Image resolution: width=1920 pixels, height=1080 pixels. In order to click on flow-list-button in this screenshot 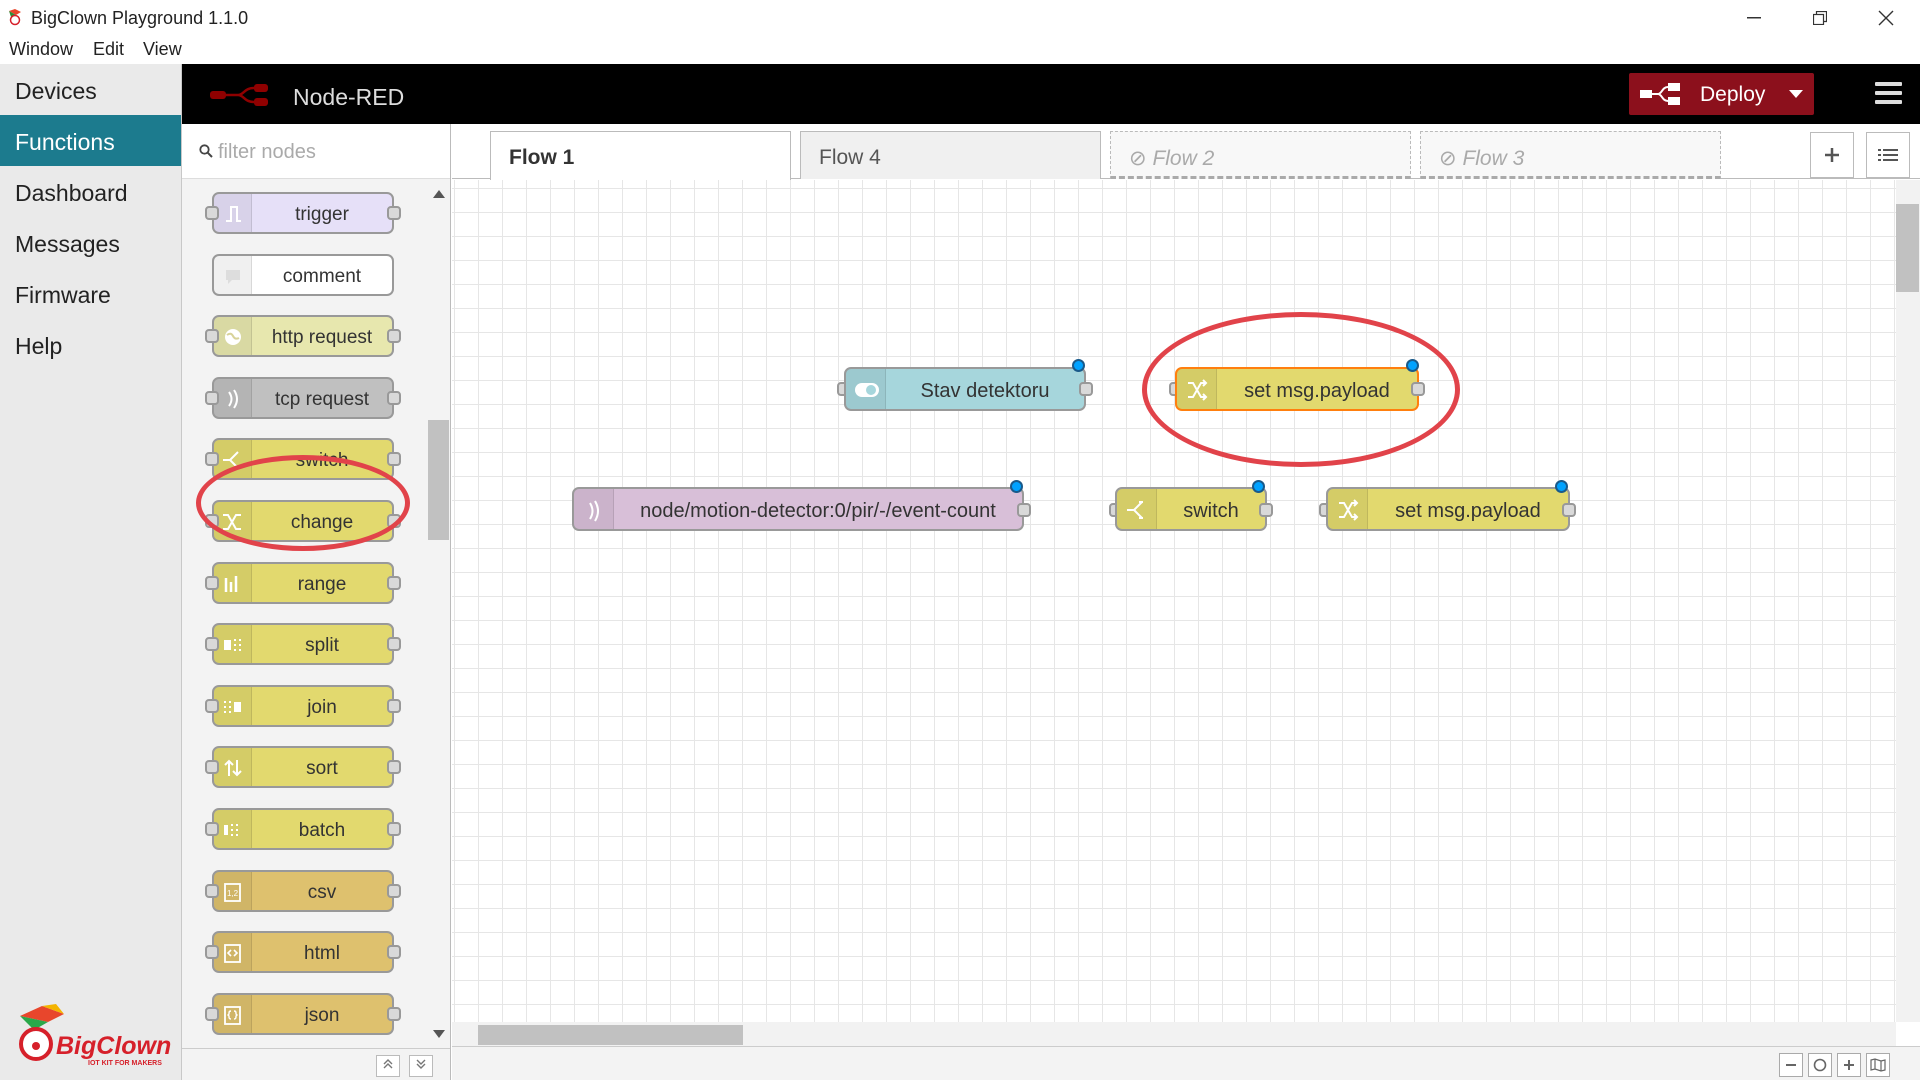, I will do `click(1888, 155)`.